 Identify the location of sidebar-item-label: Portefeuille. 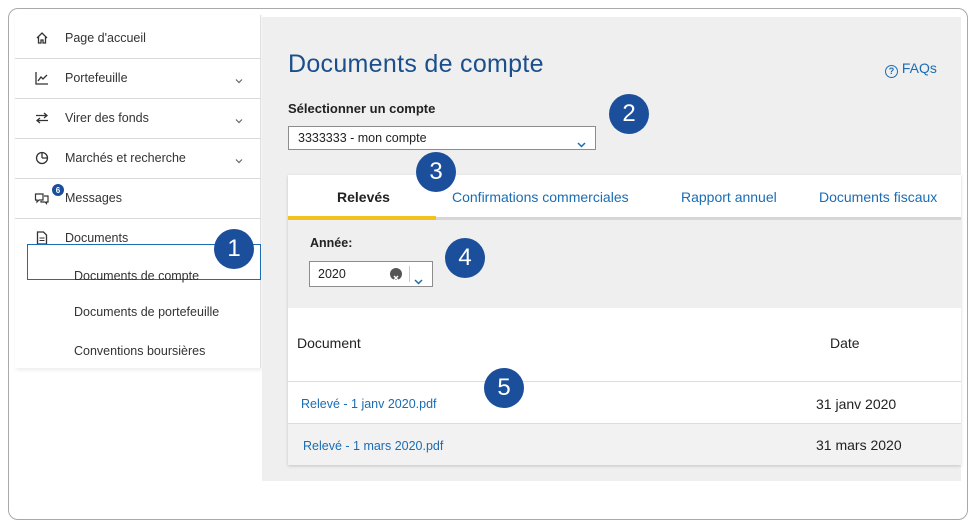
(96, 78).